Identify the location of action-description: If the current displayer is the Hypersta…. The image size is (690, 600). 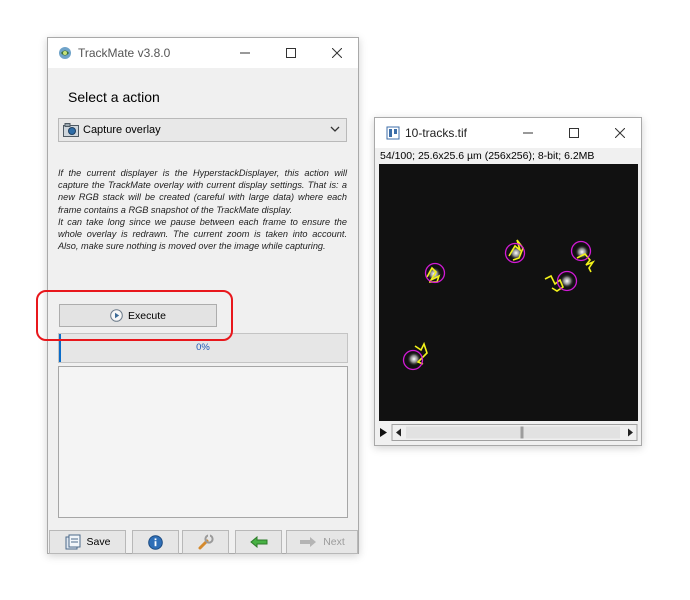
(202, 209).